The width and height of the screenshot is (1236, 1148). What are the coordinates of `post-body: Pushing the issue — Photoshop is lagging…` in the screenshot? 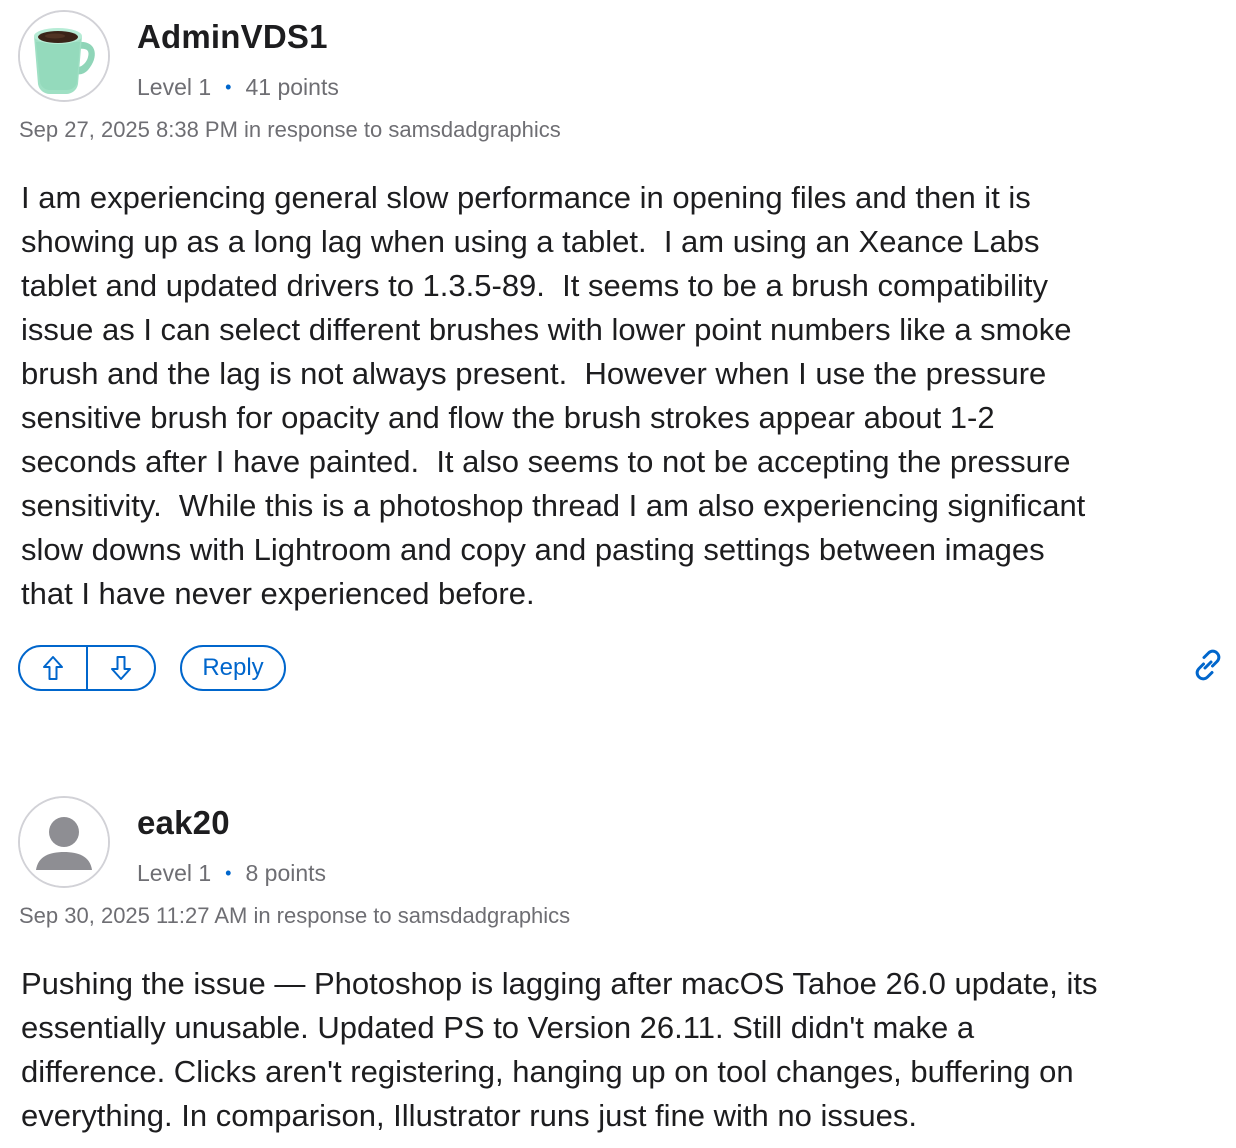 It's located at (559, 1049).